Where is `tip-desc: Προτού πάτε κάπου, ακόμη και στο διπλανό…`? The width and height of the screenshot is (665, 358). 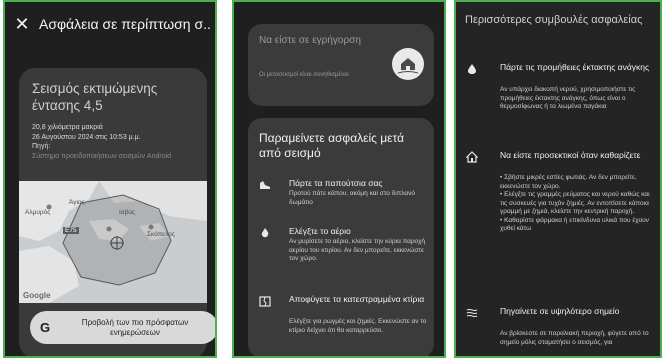
tip-desc: Προτού πάτε κάπου, ακόμη και στο διπλανό… is located at coordinates (352, 198).